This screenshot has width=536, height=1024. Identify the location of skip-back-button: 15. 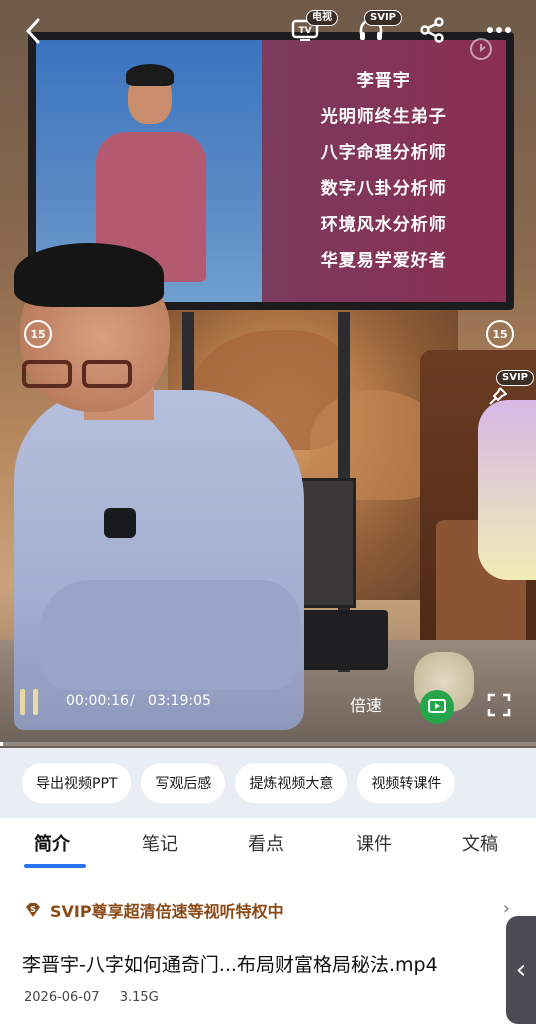
(38, 334).